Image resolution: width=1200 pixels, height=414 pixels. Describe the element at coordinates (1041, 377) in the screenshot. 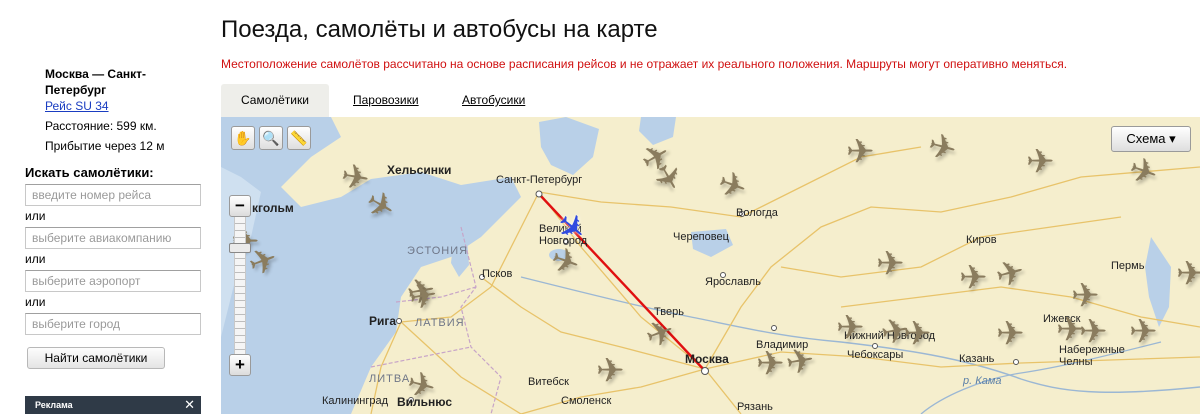

I see `kama-river` at that location.